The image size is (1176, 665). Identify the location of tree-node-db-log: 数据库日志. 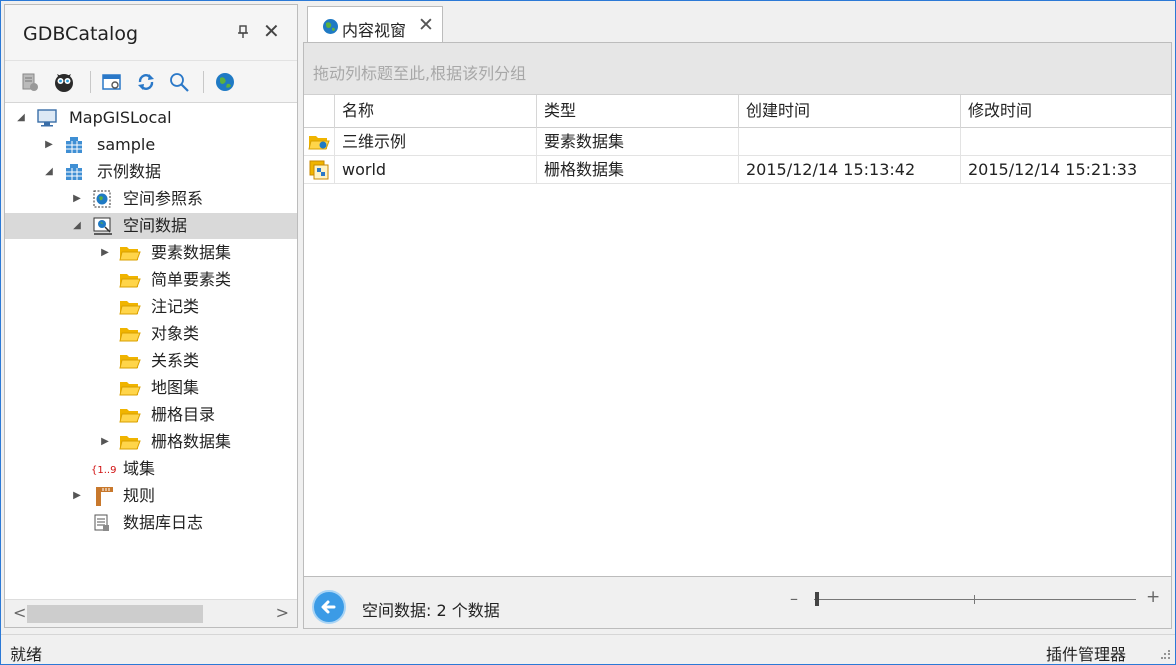
(151, 523).